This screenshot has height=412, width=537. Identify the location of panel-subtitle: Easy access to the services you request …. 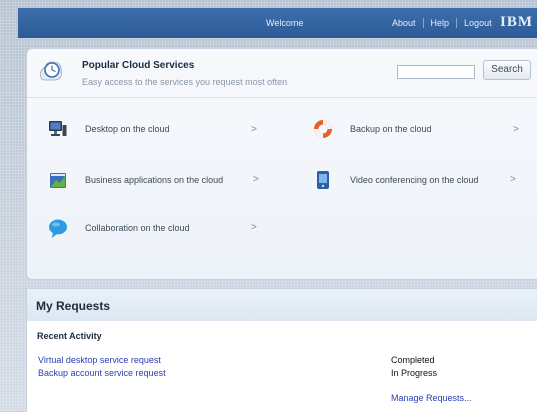
(185, 82).